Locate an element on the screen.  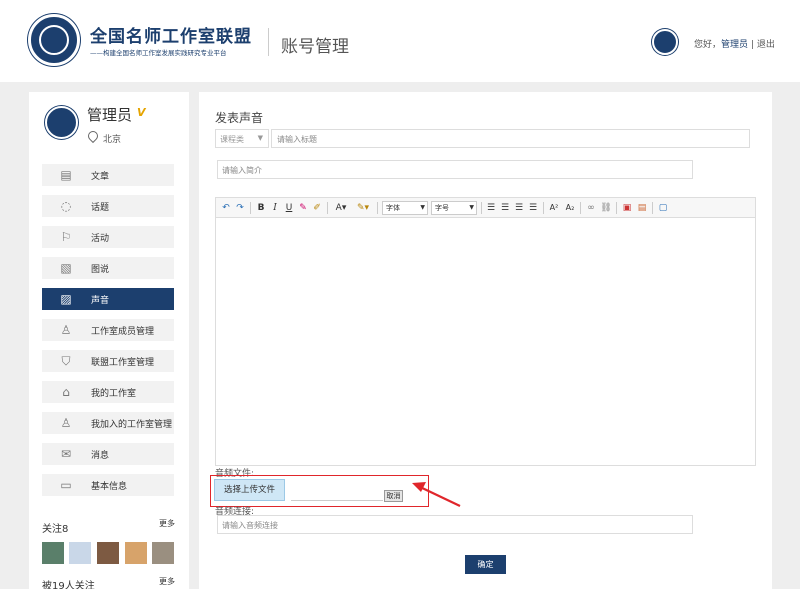
sidebar-item: ▨ 声音 is located at coordinates (108, 299).